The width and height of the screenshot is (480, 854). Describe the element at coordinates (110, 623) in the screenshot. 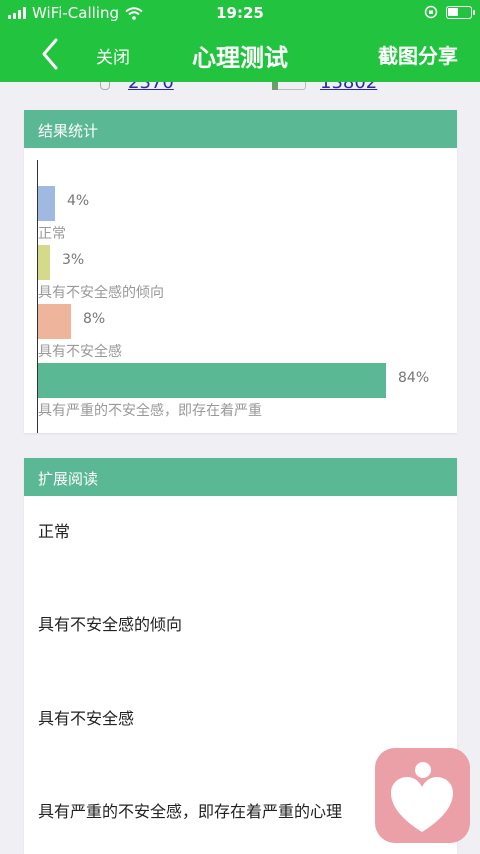

I see `reading-item-tendency: 具有不安全感的倾向` at that location.